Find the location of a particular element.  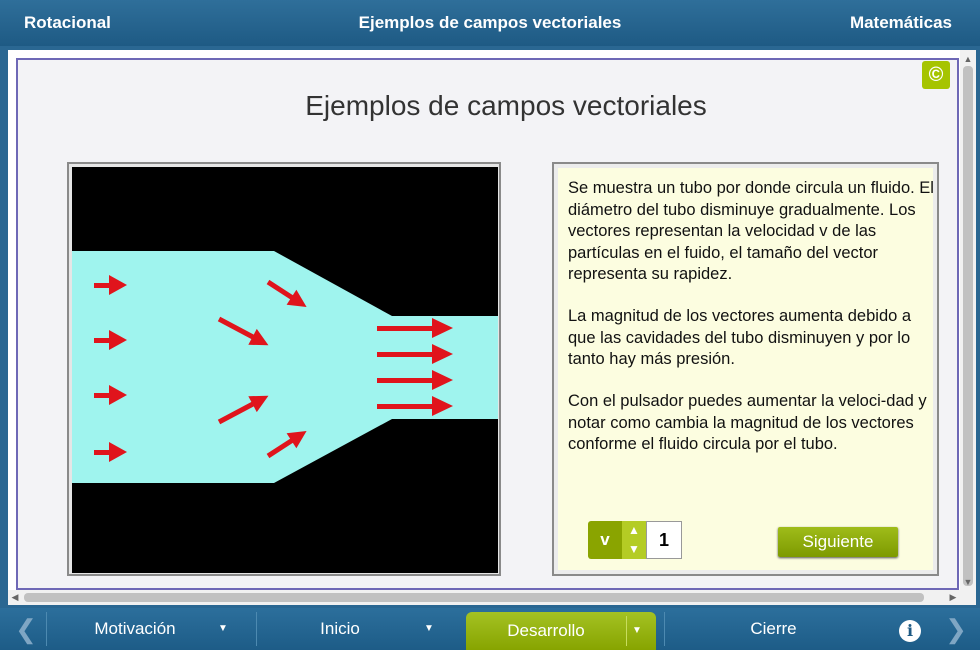

copyright-icon: © is located at coordinates (936, 75).